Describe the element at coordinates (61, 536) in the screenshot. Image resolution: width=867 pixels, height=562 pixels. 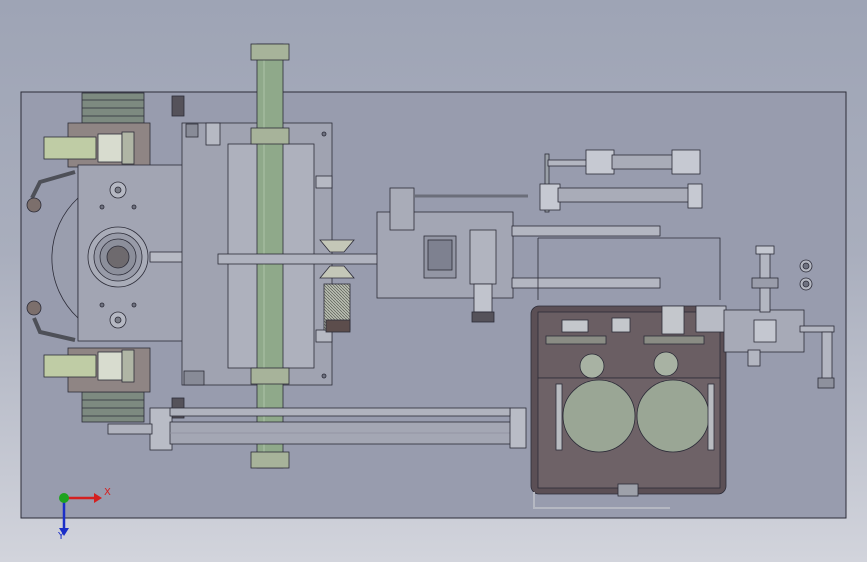
I see `y-axis-label: Y` at that location.